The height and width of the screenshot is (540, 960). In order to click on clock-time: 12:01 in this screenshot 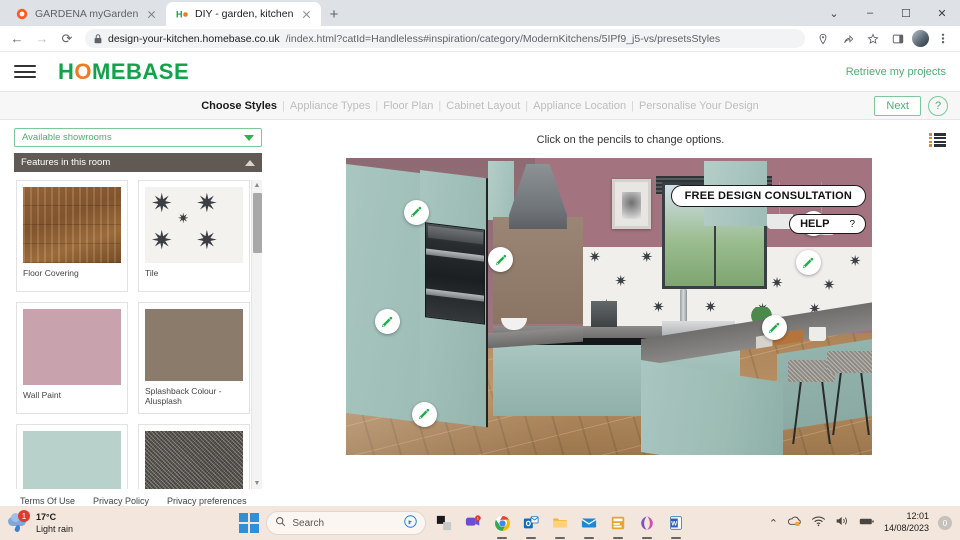, I will do `click(917, 516)`.